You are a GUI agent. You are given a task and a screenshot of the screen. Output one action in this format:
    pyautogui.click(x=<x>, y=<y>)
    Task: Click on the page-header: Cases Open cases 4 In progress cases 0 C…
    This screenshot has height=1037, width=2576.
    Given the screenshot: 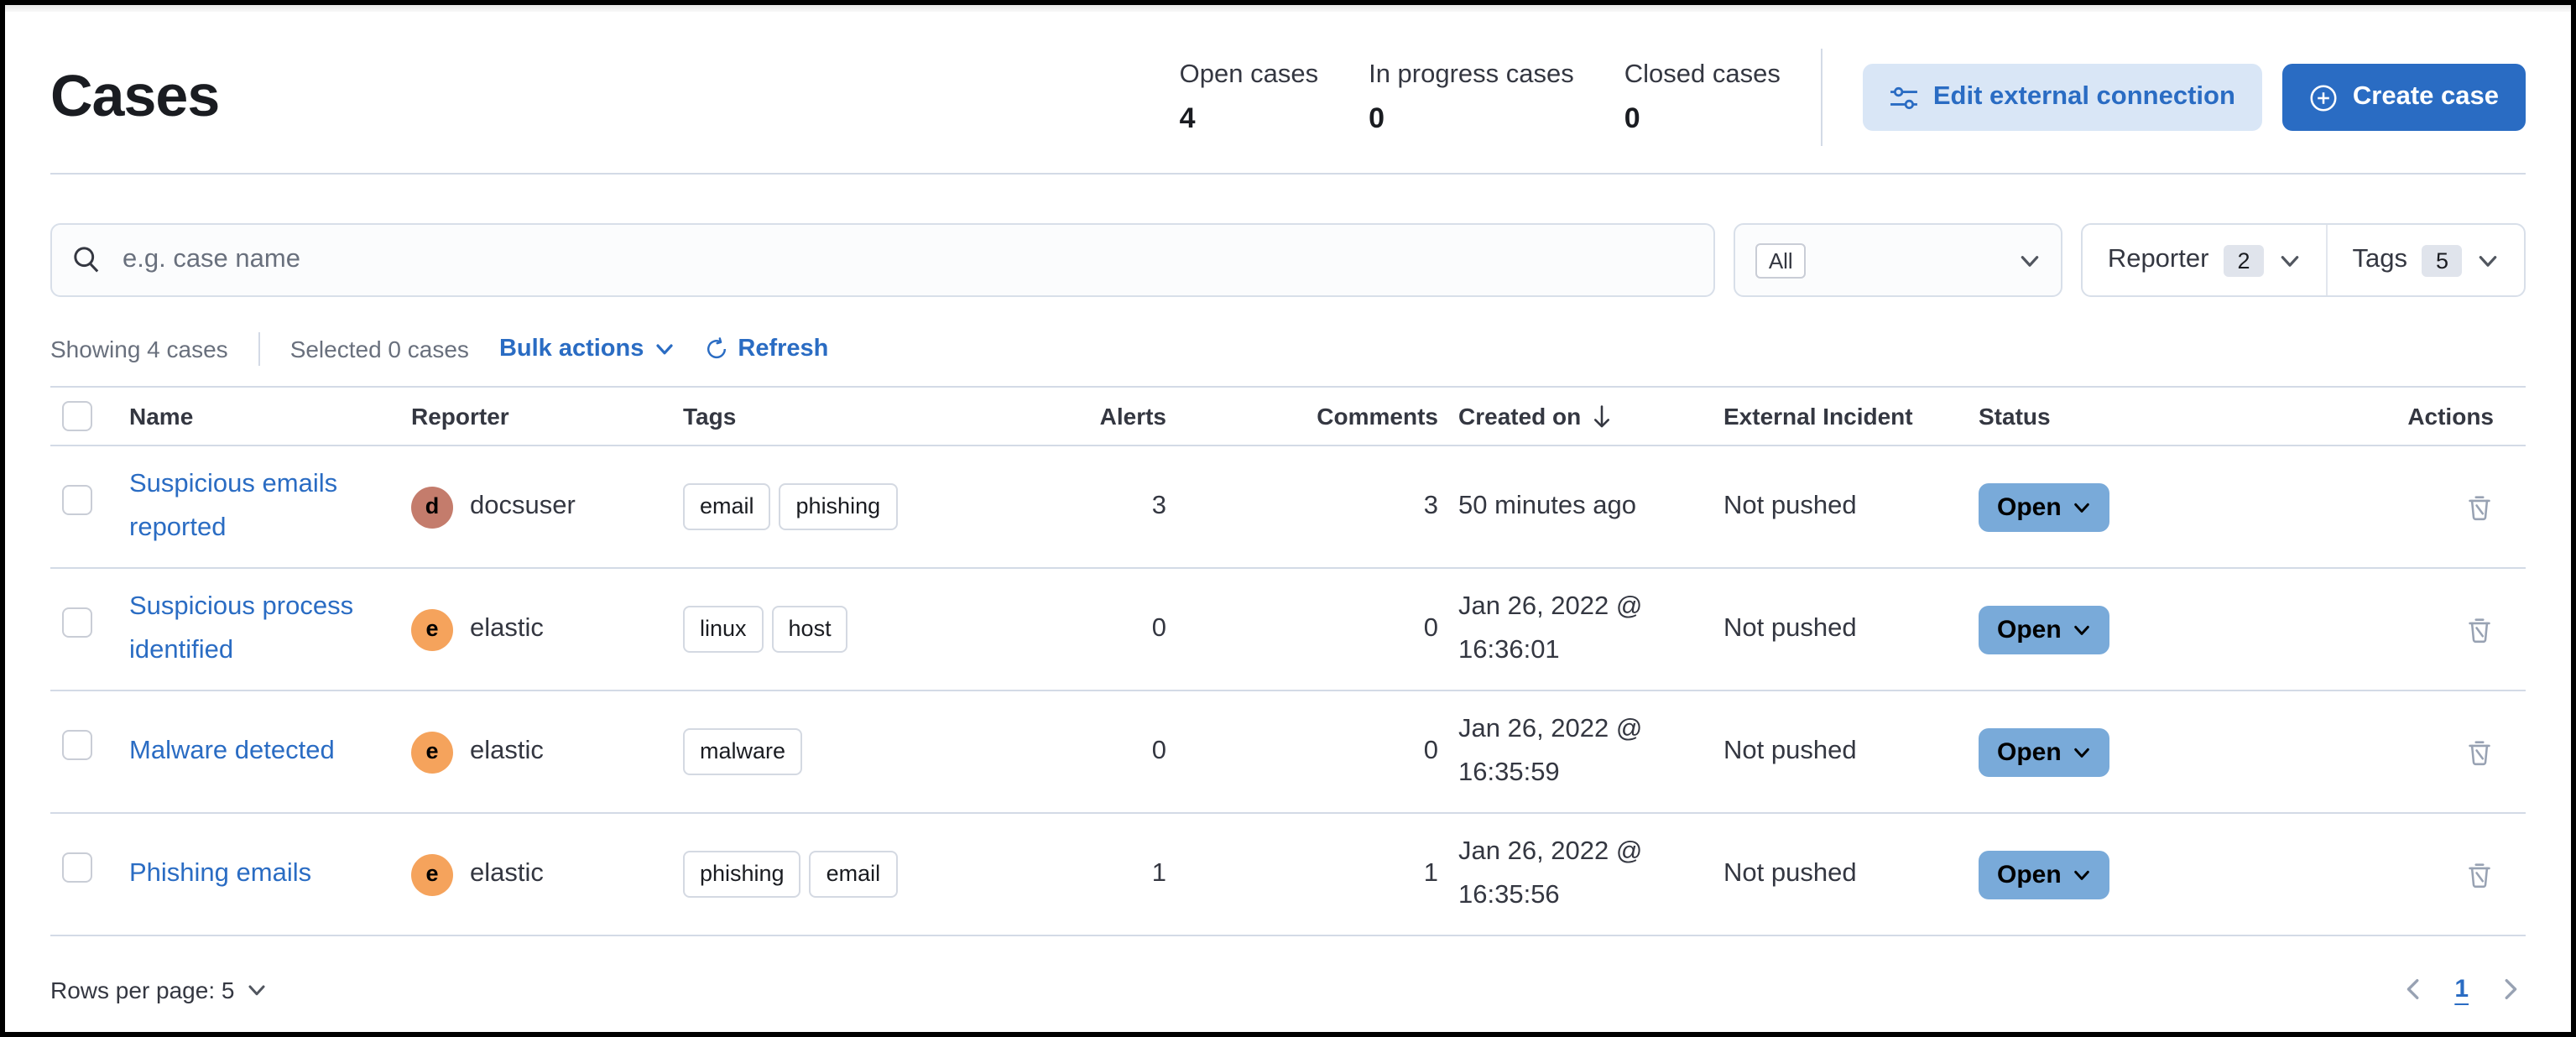 What is the action you would take?
    pyautogui.click(x=1288, y=79)
    